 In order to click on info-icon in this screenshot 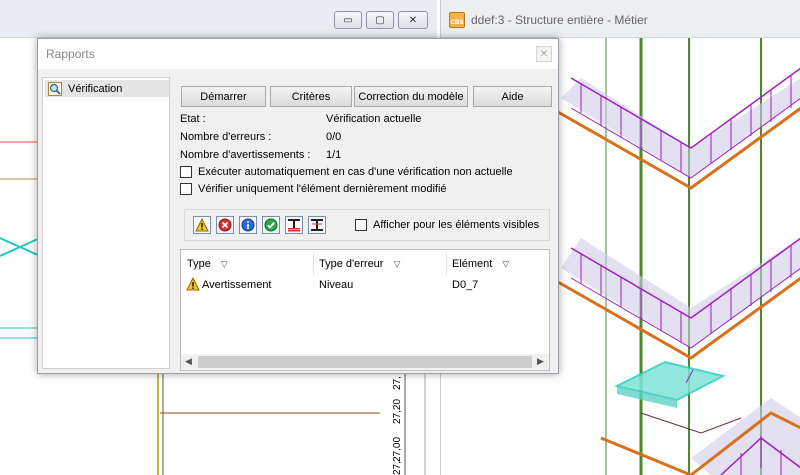, I will do `click(248, 225)`.